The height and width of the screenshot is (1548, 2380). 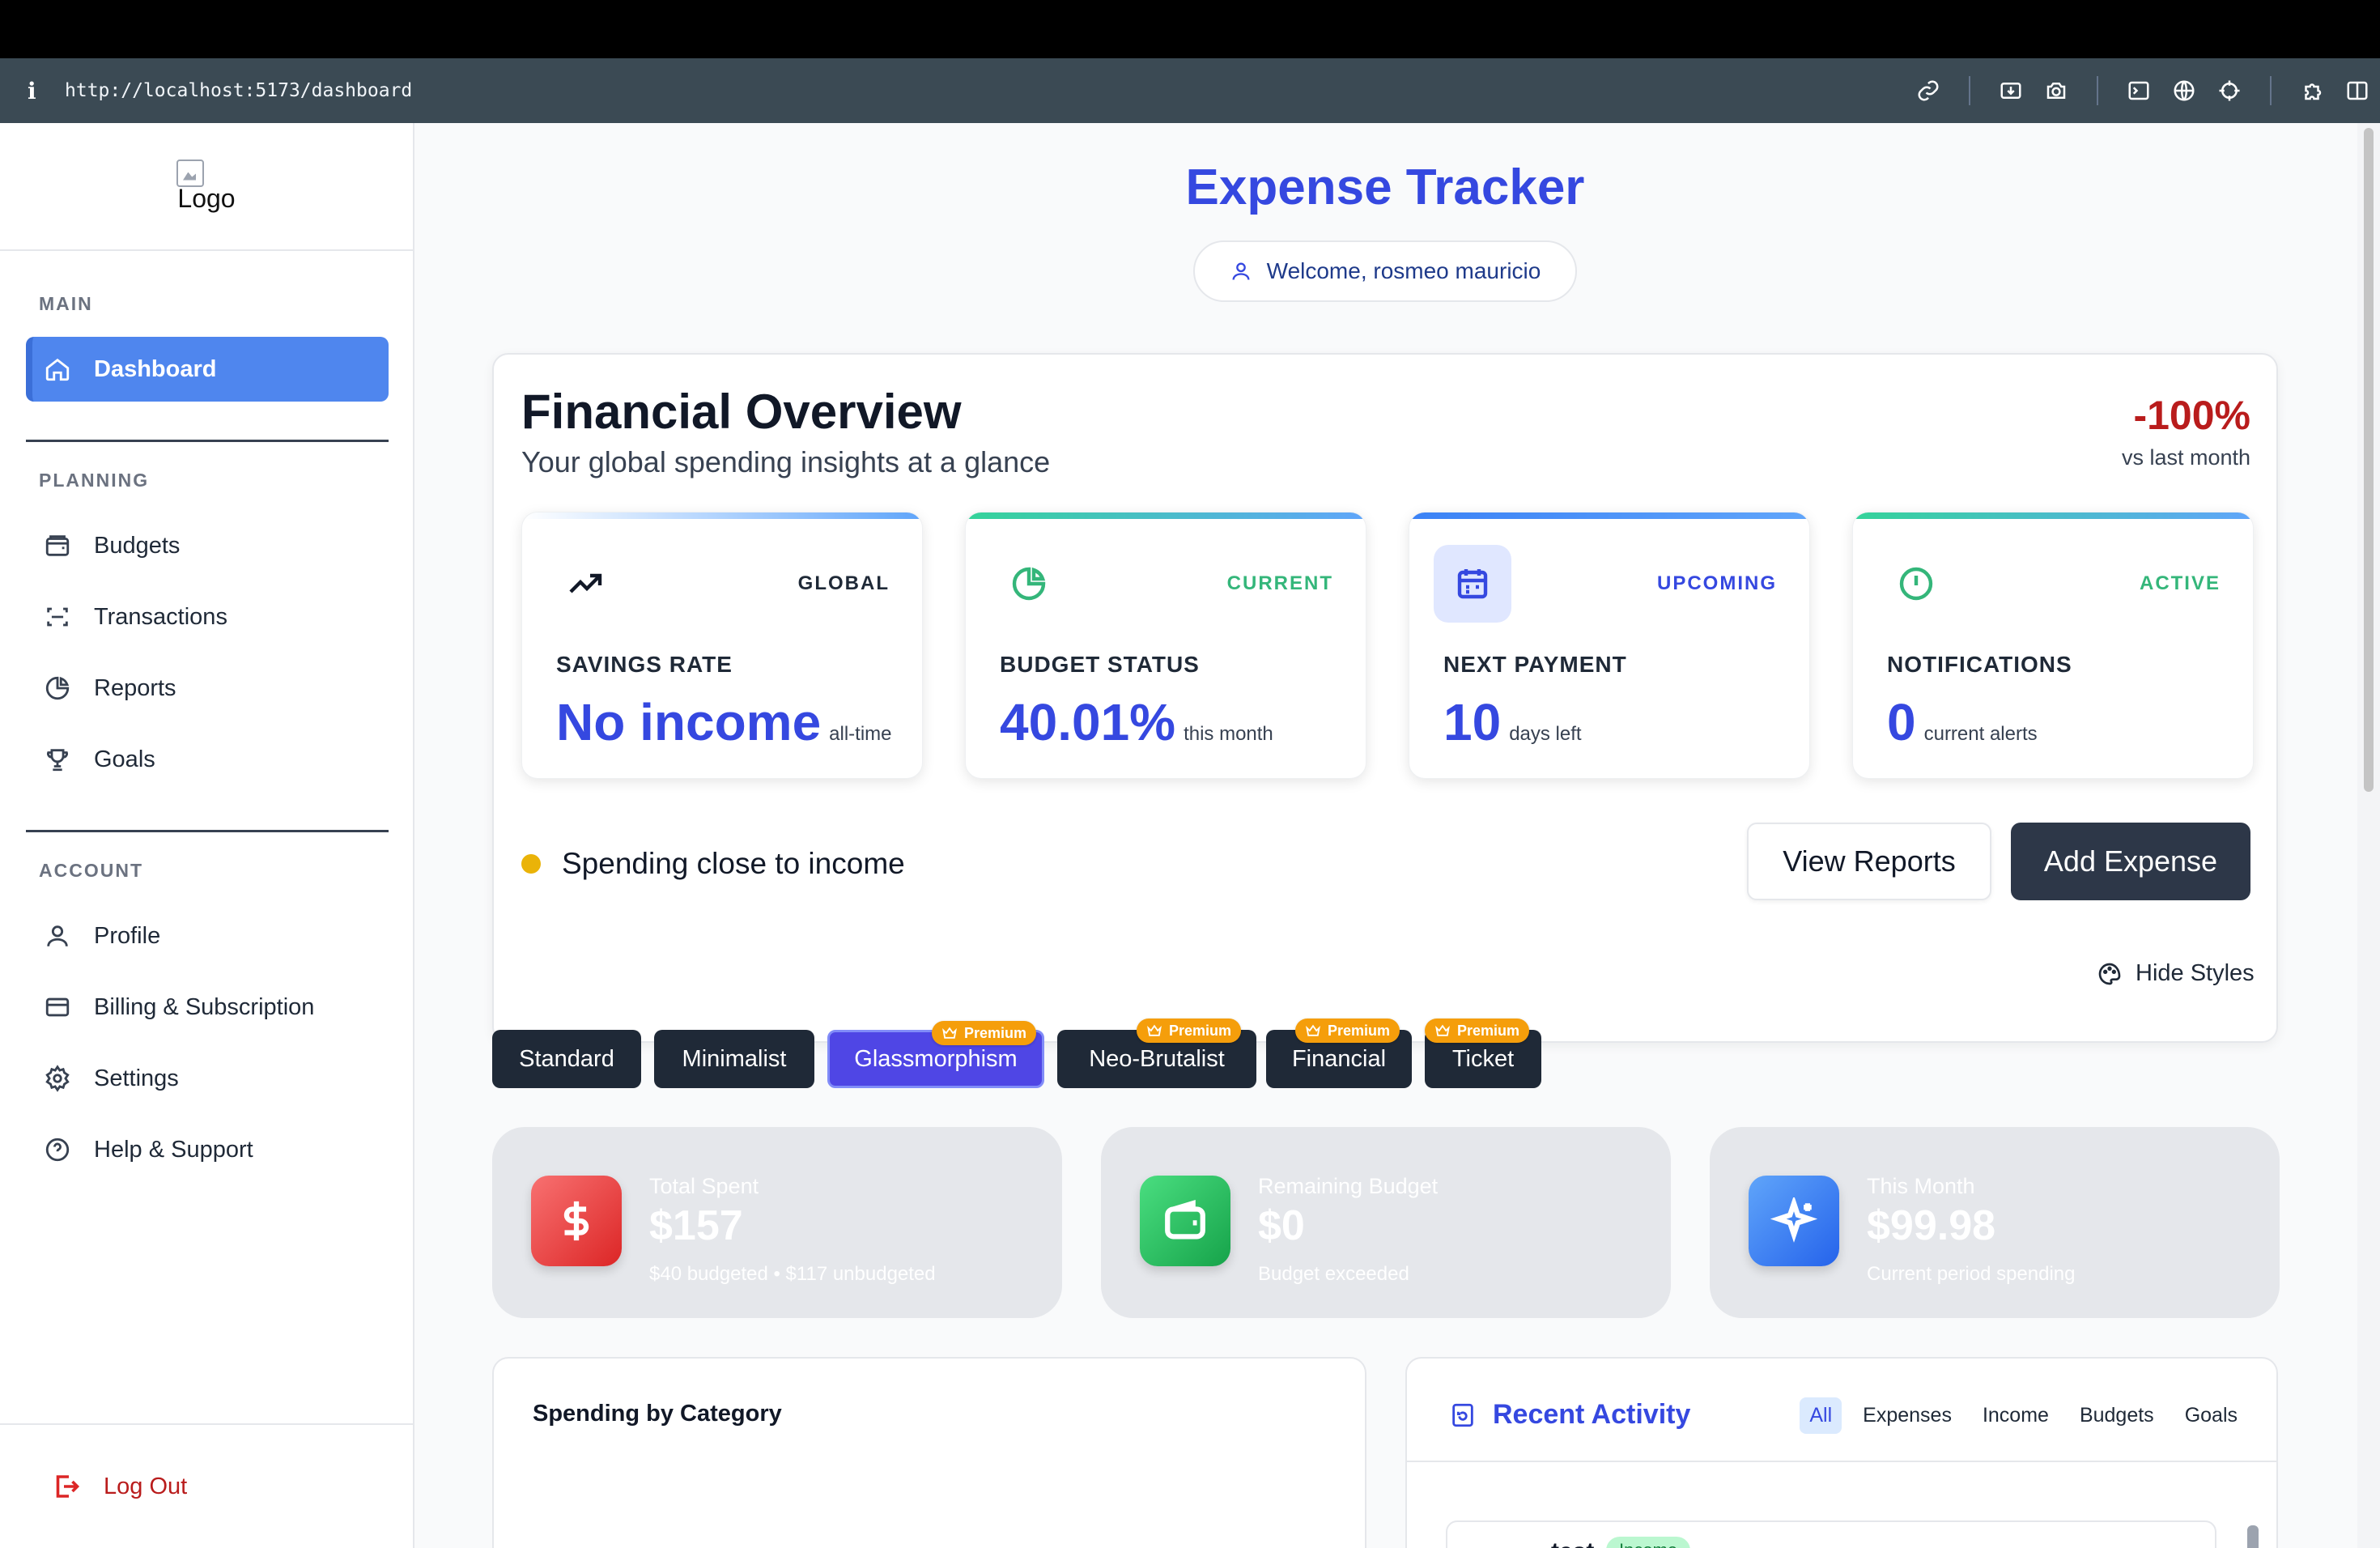 What do you see at coordinates (2358, 91) in the screenshot?
I see `sidebar-toggle-icon` at bounding box center [2358, 91].